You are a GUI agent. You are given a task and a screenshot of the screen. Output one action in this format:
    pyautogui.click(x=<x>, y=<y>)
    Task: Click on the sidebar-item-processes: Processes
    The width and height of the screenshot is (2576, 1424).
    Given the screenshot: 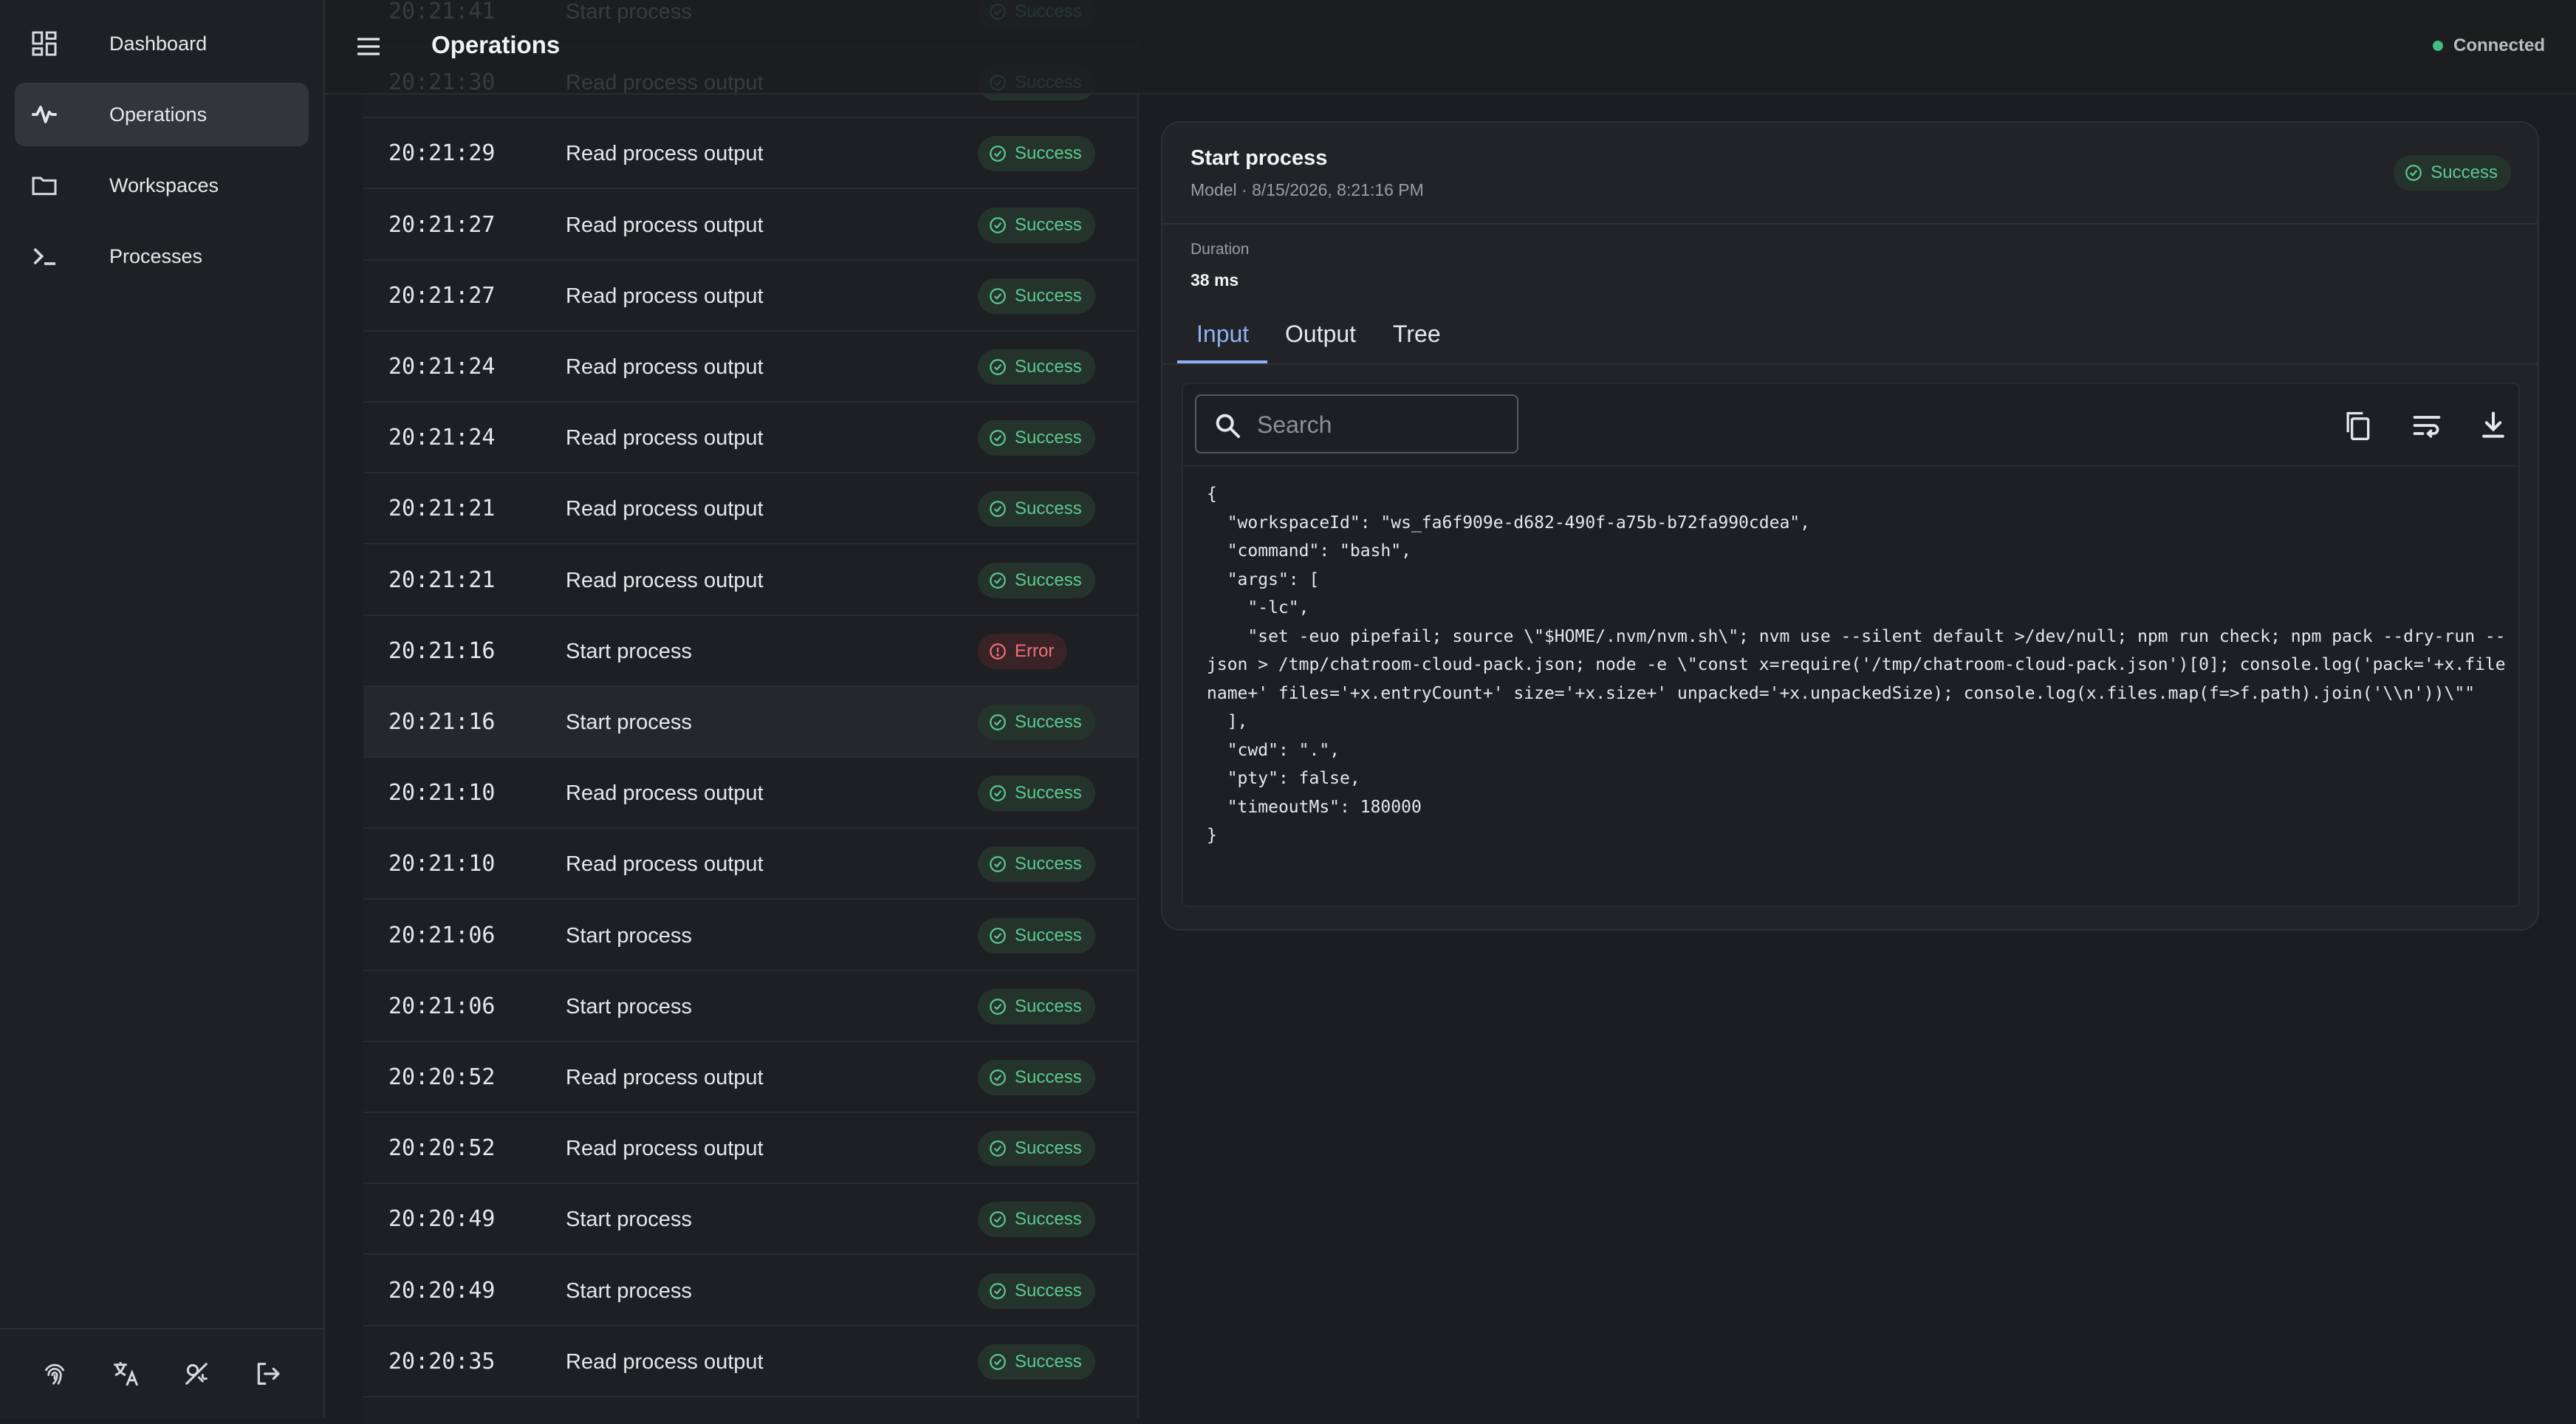 What is the action you would take?
    pyautogui.click(x=162, y=256)
    